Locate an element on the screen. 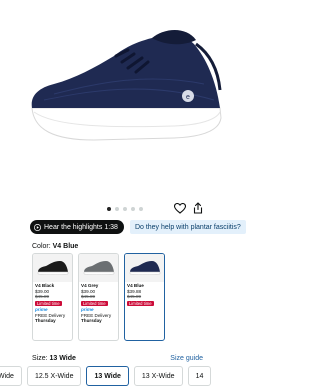 This screenshot has height=388, width=320. hear-highlights-button: Hear the highlights 1:38 is located at coordinates (77, 227).